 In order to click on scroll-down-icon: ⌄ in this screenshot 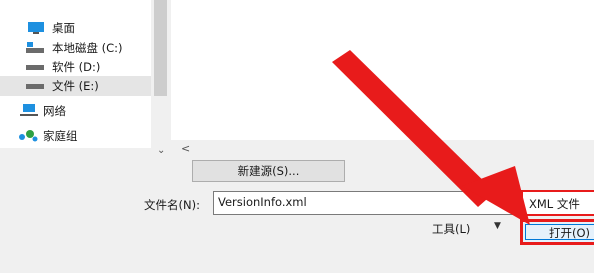, I will do `click(161, 150)`.